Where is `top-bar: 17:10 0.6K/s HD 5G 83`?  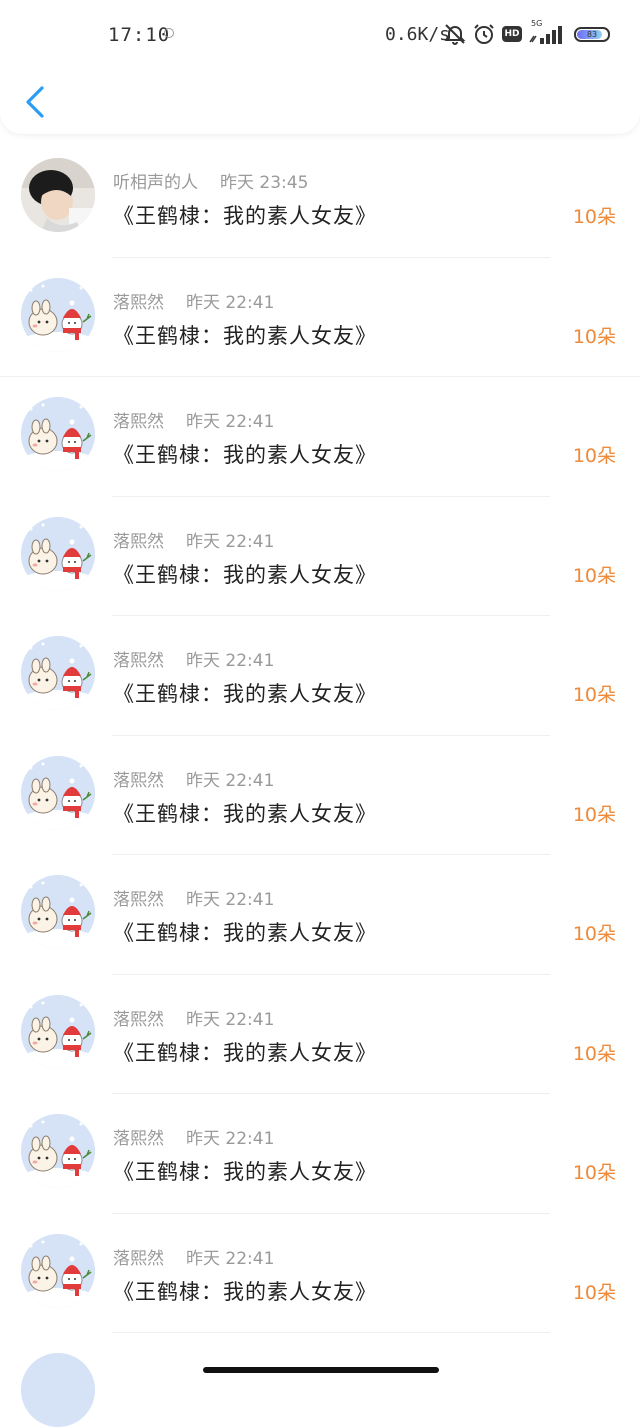
top-bar: 17:10 0.6K/s HD 5G 83 is located at coordinates (320, 67).